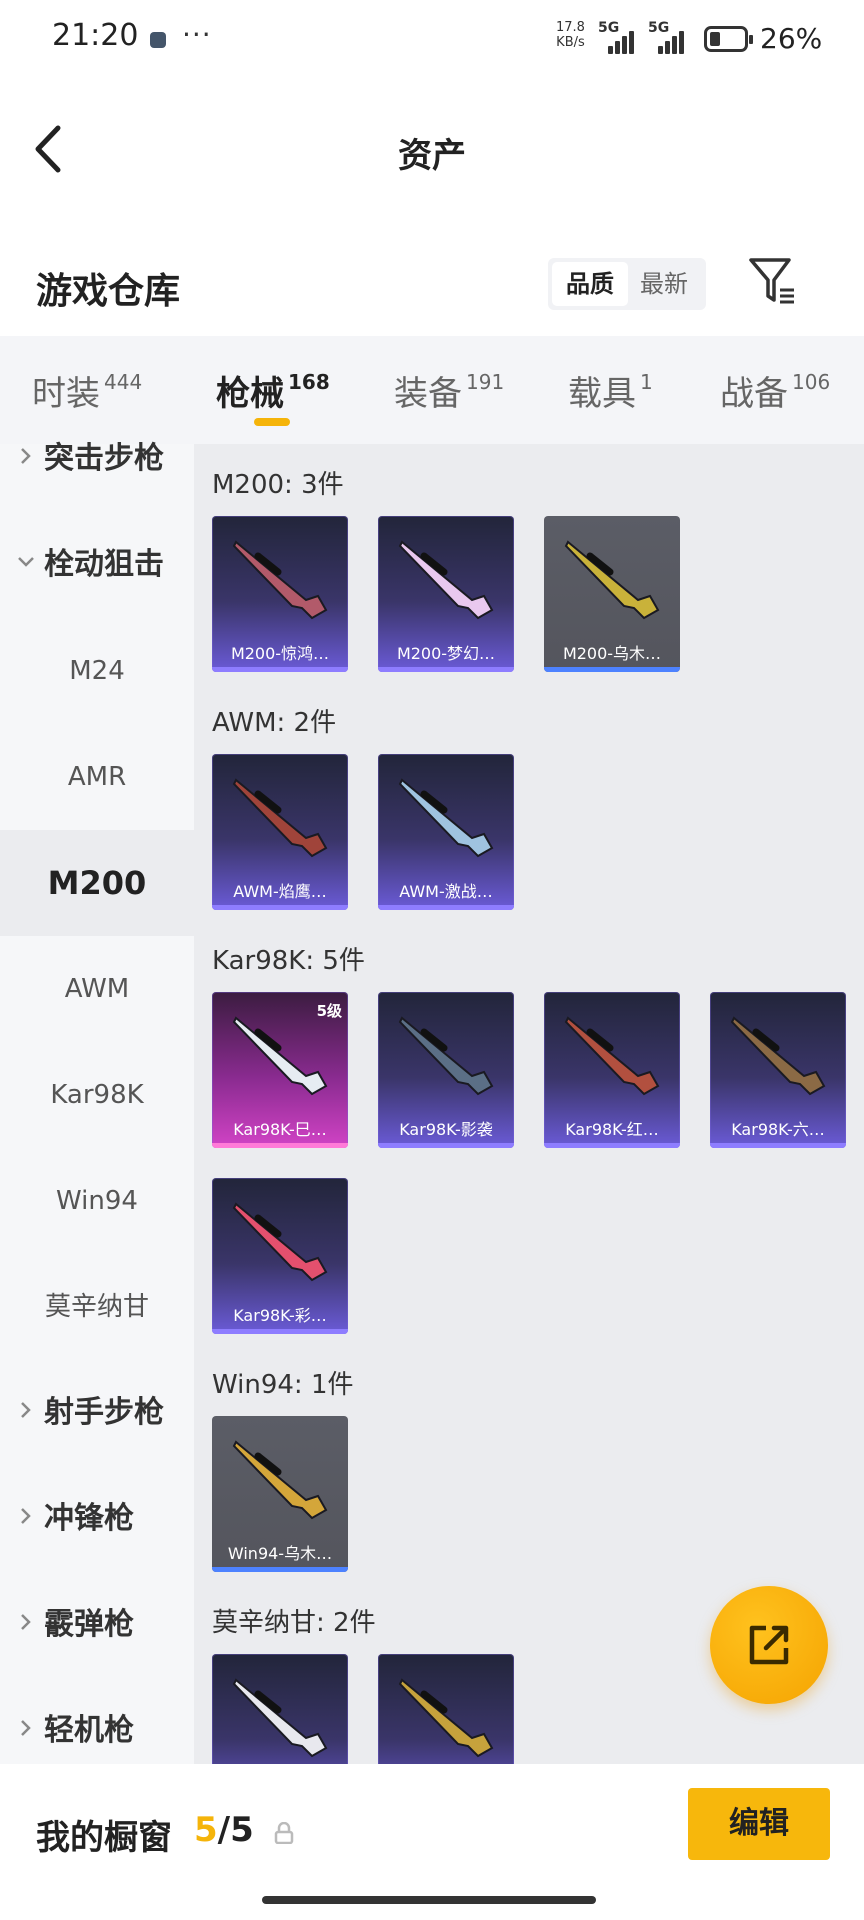 The width and height of the screenshot is (864, 1920). What do you see at coordinates (668, 37) in the screenshot?
I see `signal-icon-2: 5G` at bounding box center [668, 37].